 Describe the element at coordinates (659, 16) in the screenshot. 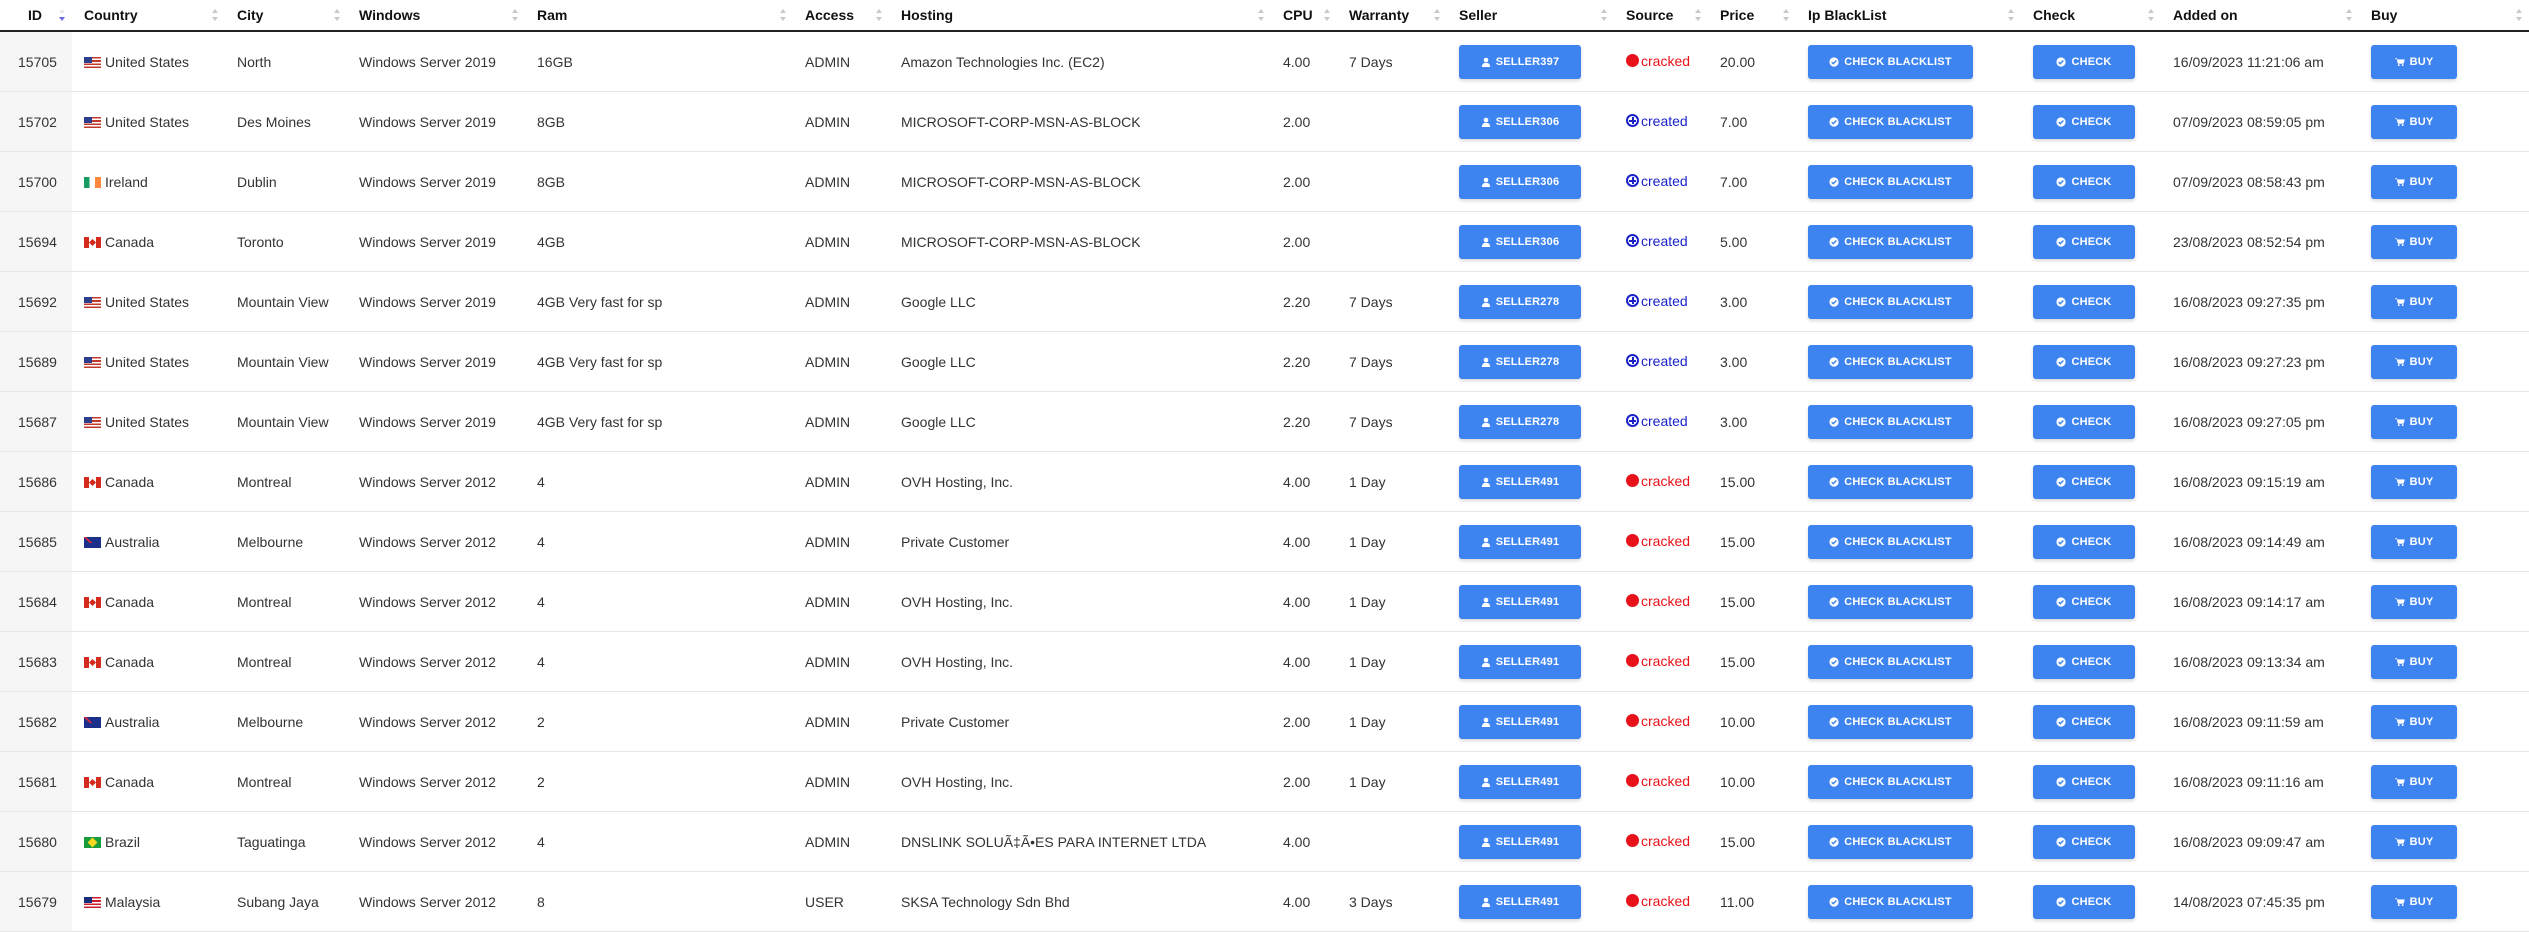

I see `col-header-ram: Ram` at that location.